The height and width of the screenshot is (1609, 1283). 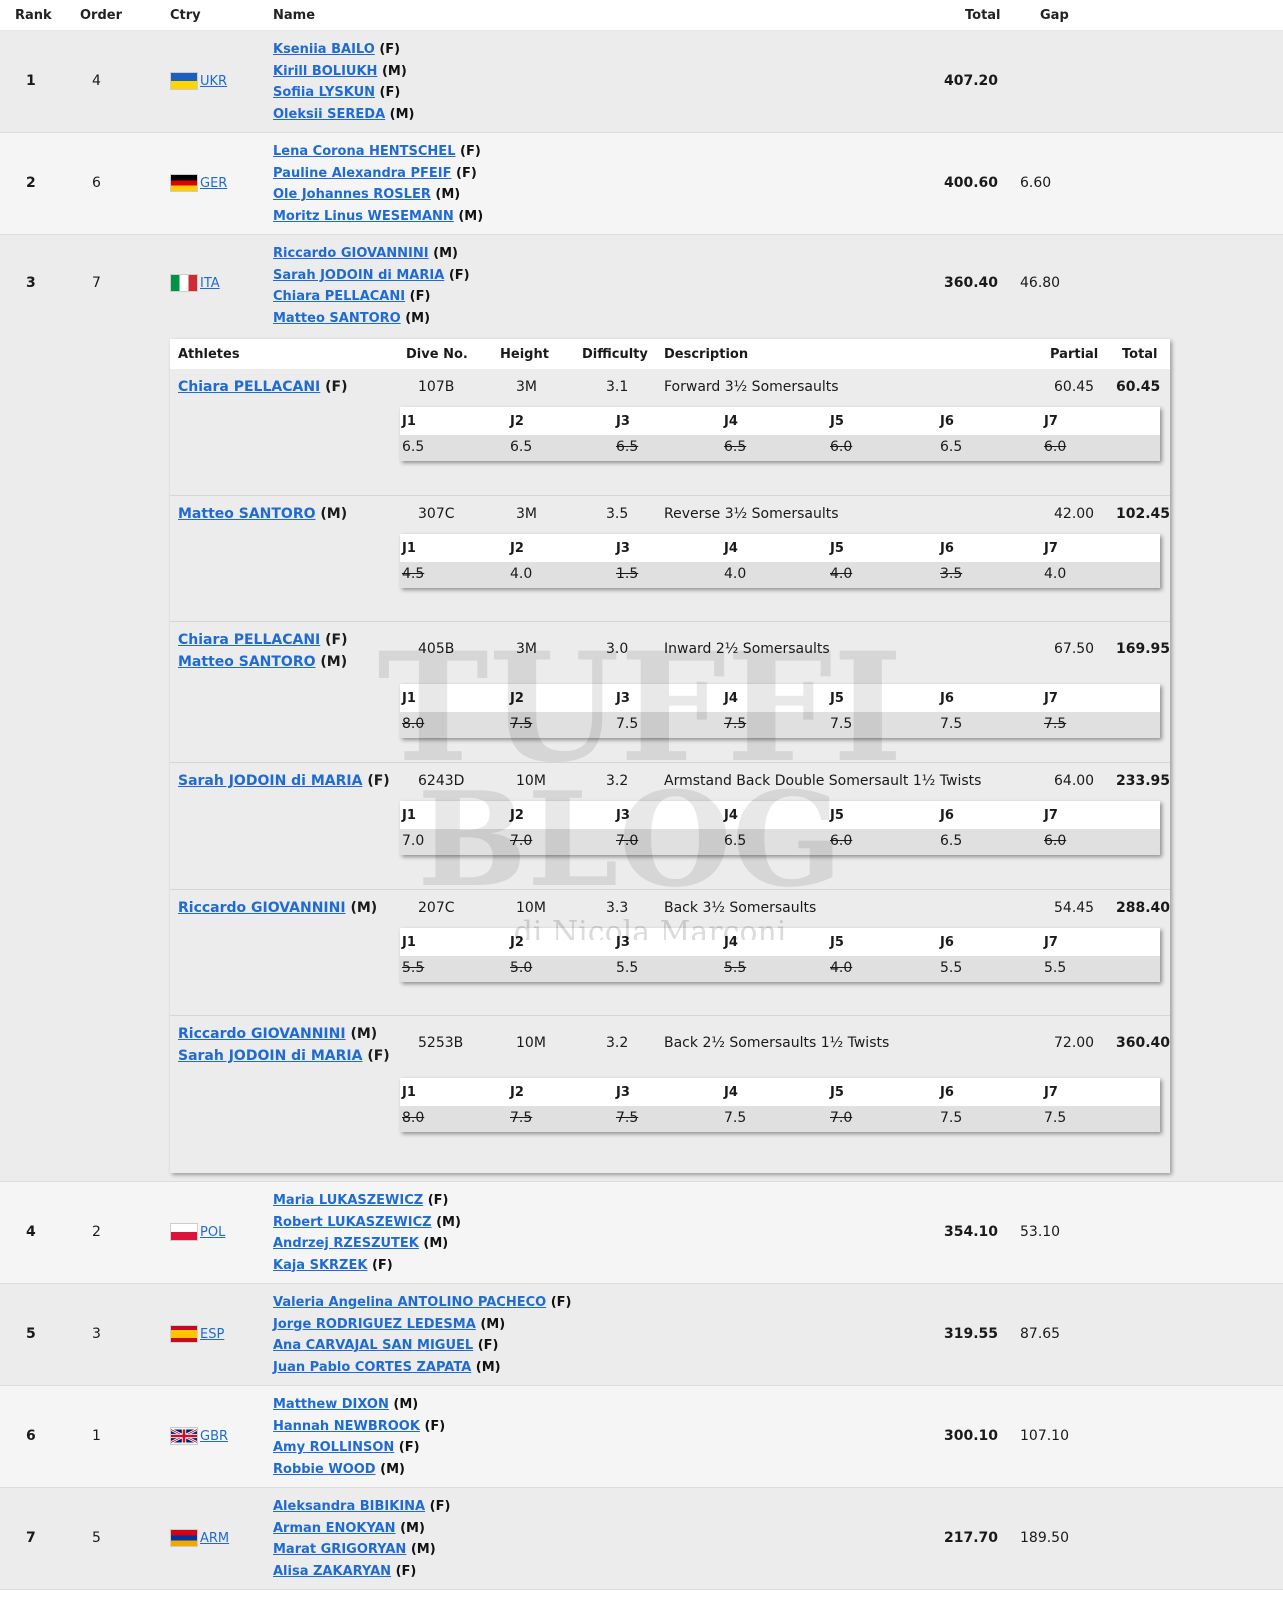 I want to click on country-link: POL, so click(x=212, y=1232).